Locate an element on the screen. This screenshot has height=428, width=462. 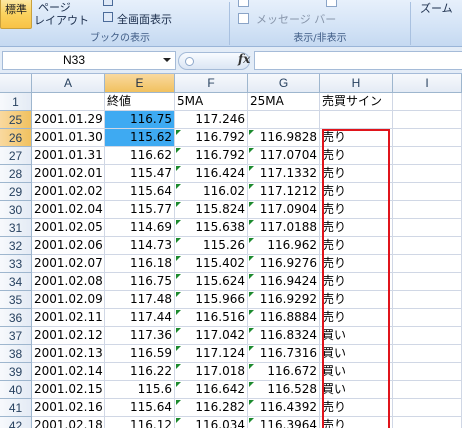
cell-5ma: 116.792 is located at coordinates (211, 138).